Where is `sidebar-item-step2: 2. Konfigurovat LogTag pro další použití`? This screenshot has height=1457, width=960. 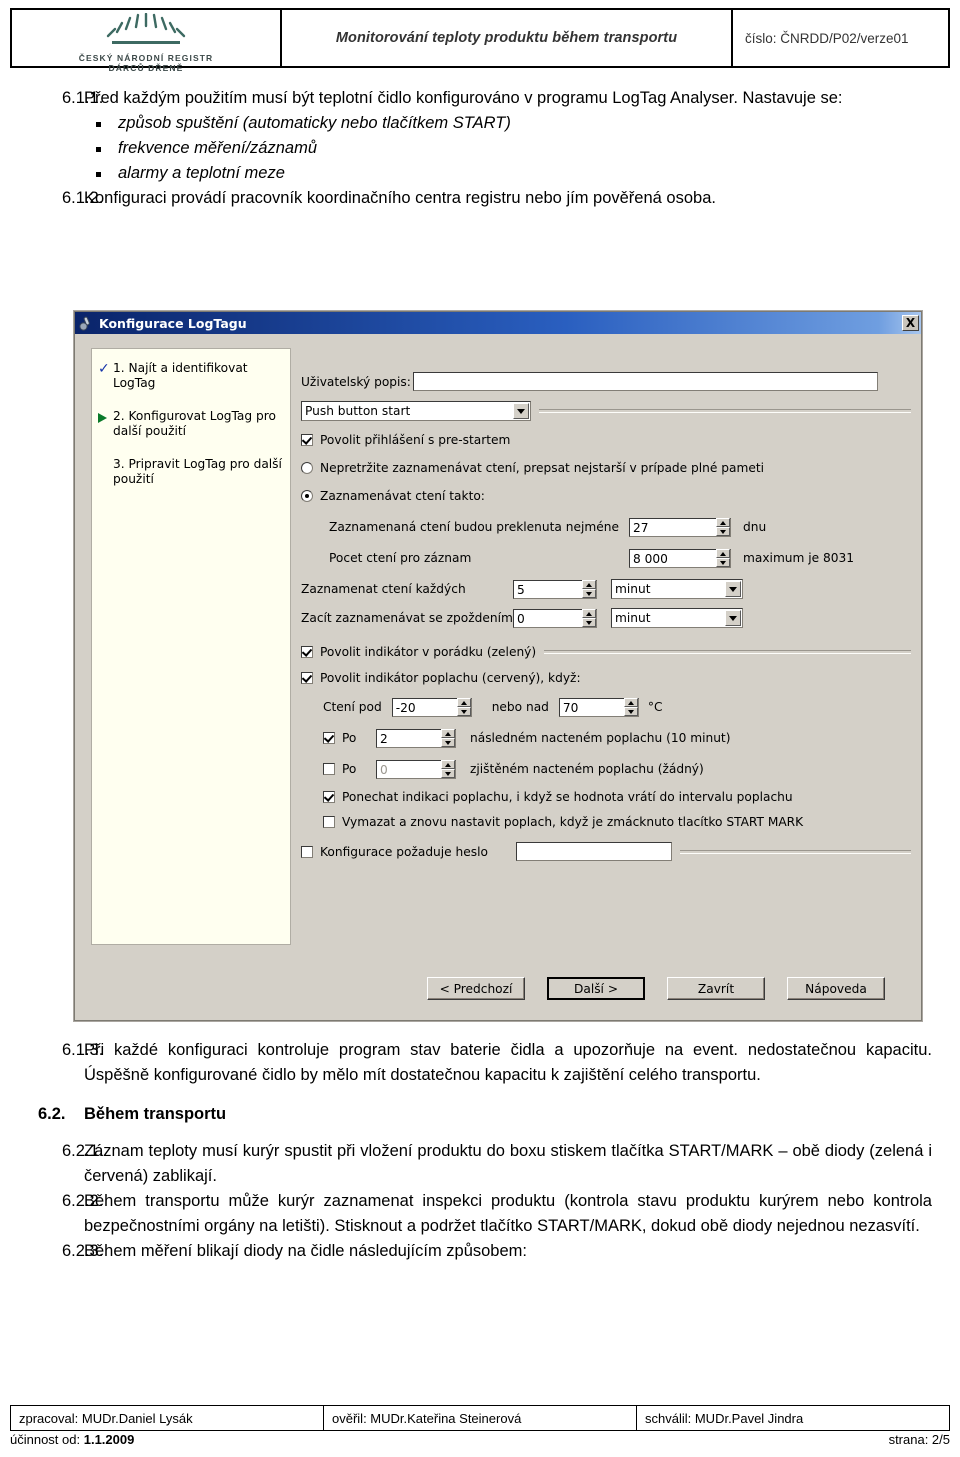
sidebar-item-step2: 2. Konfigurovat LogTag pro další použití is located at coordinates (190, 424).